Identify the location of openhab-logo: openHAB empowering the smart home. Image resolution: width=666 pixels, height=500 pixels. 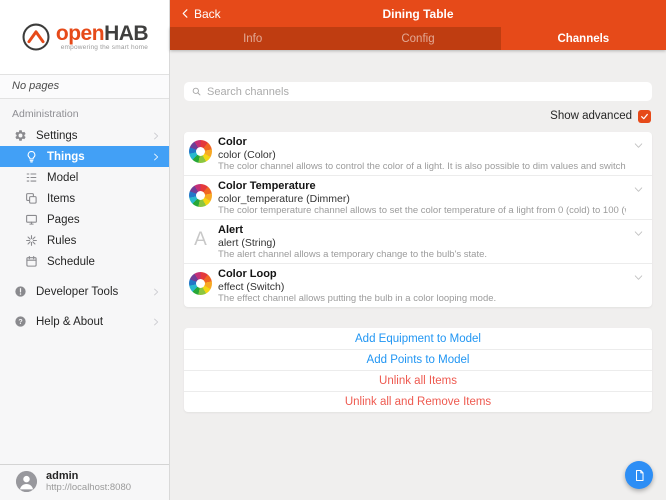
(84, 37).